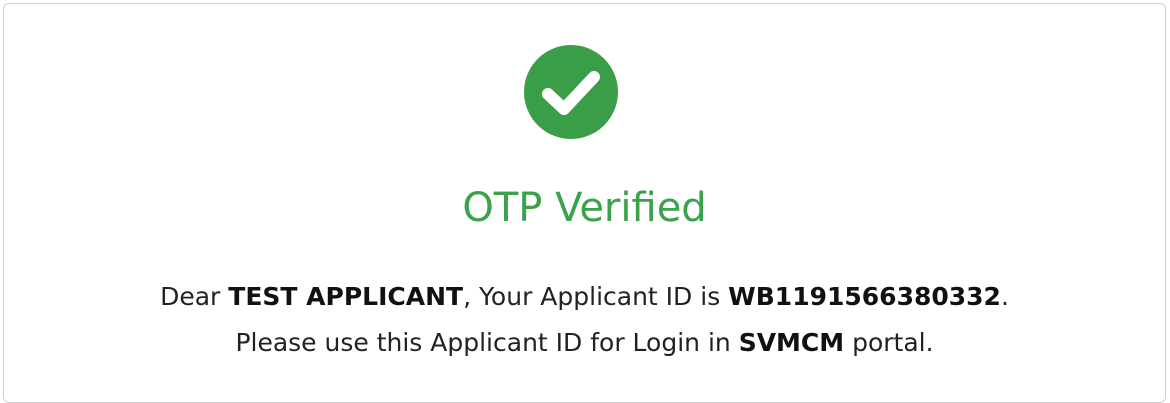 The height and width of the screenshot is (403, 1170). Describe the element at coordinates (194, 296) in the screenshot. I see `greeting-prefix: Dear` at that location.